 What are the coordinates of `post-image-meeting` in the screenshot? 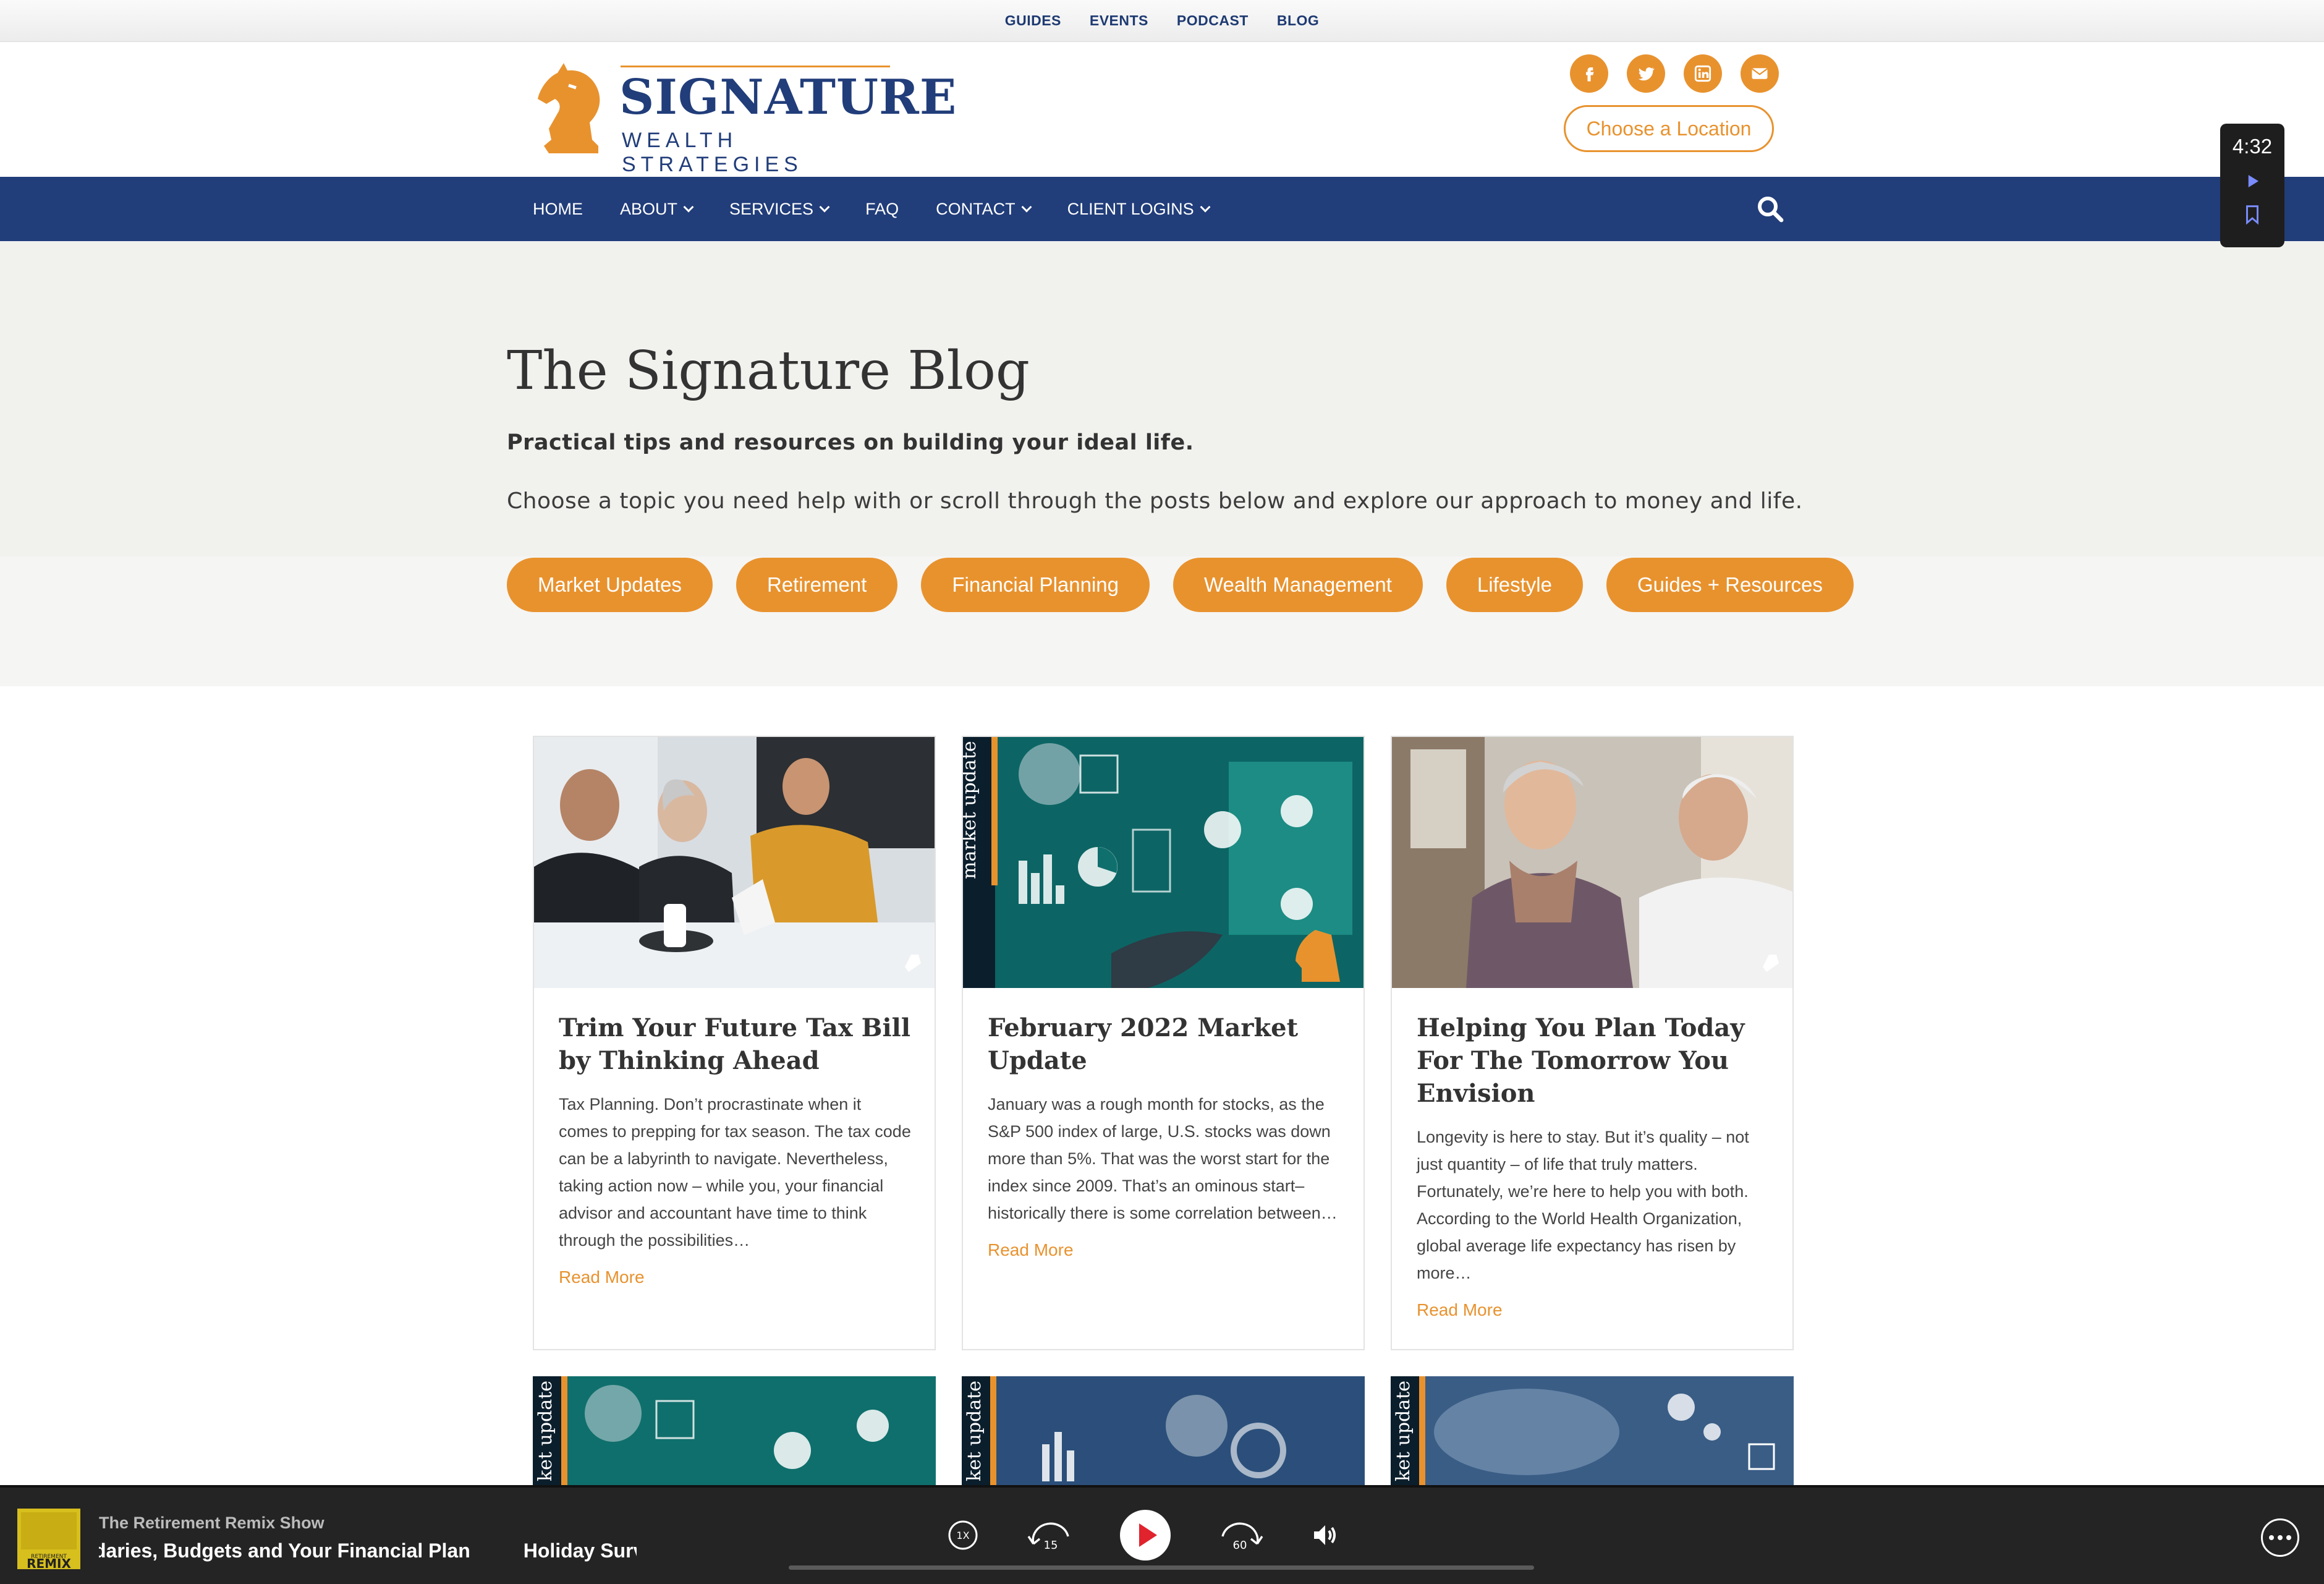 It's located at (735, 862).